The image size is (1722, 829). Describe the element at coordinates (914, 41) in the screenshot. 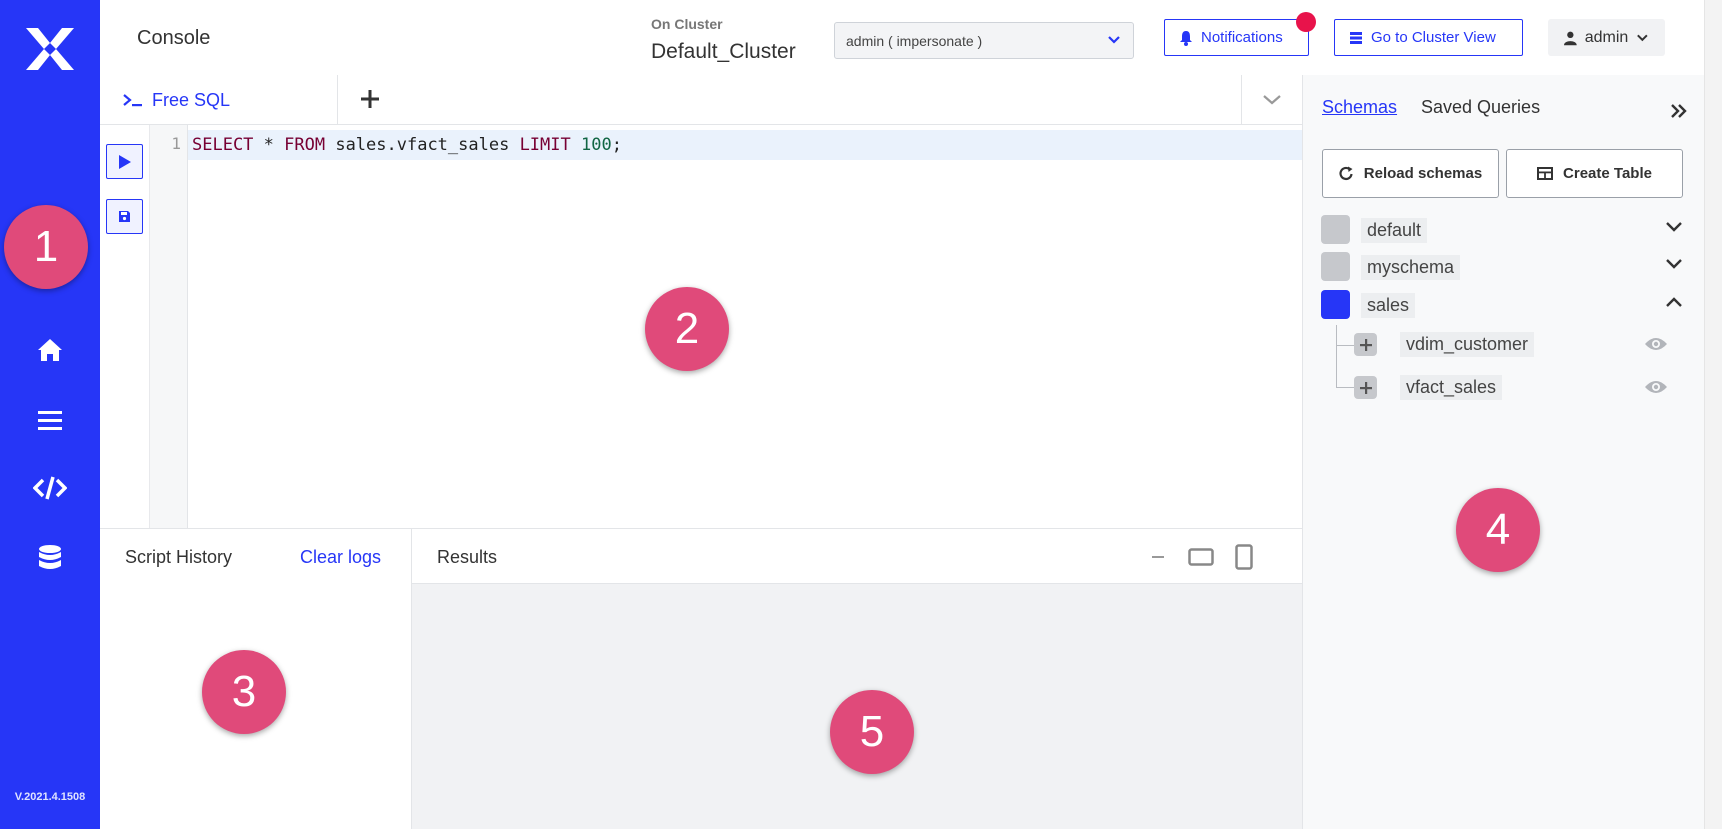

I see `user-select-value: admin ( impersonate )` at that location.